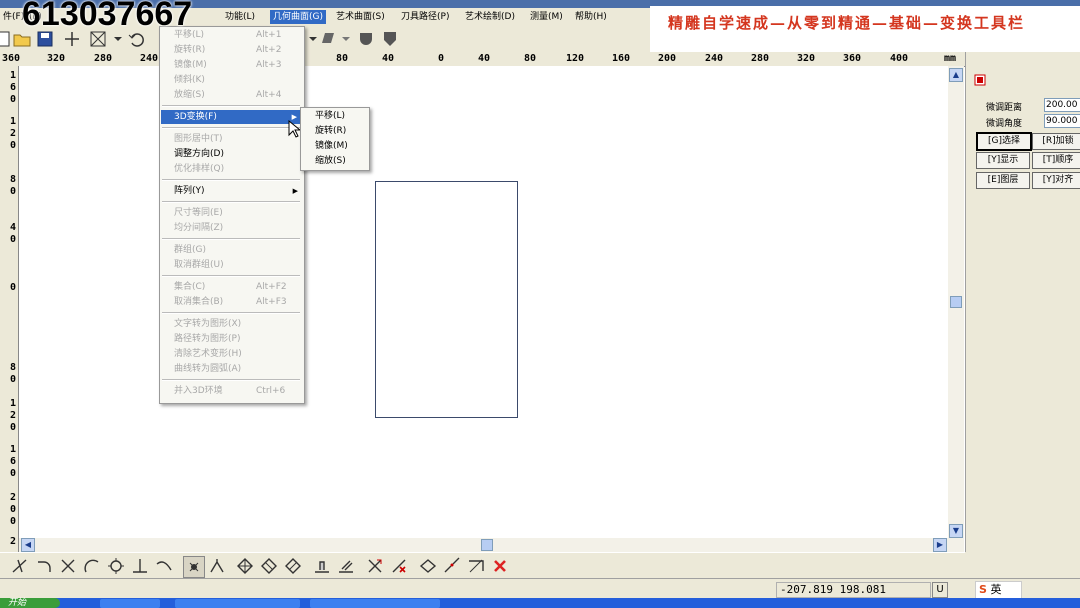  What do you see at coordinates (240, 17) in the screenshot?
I see `menu-function: 功能(L)` at bounding box center [240, 17].